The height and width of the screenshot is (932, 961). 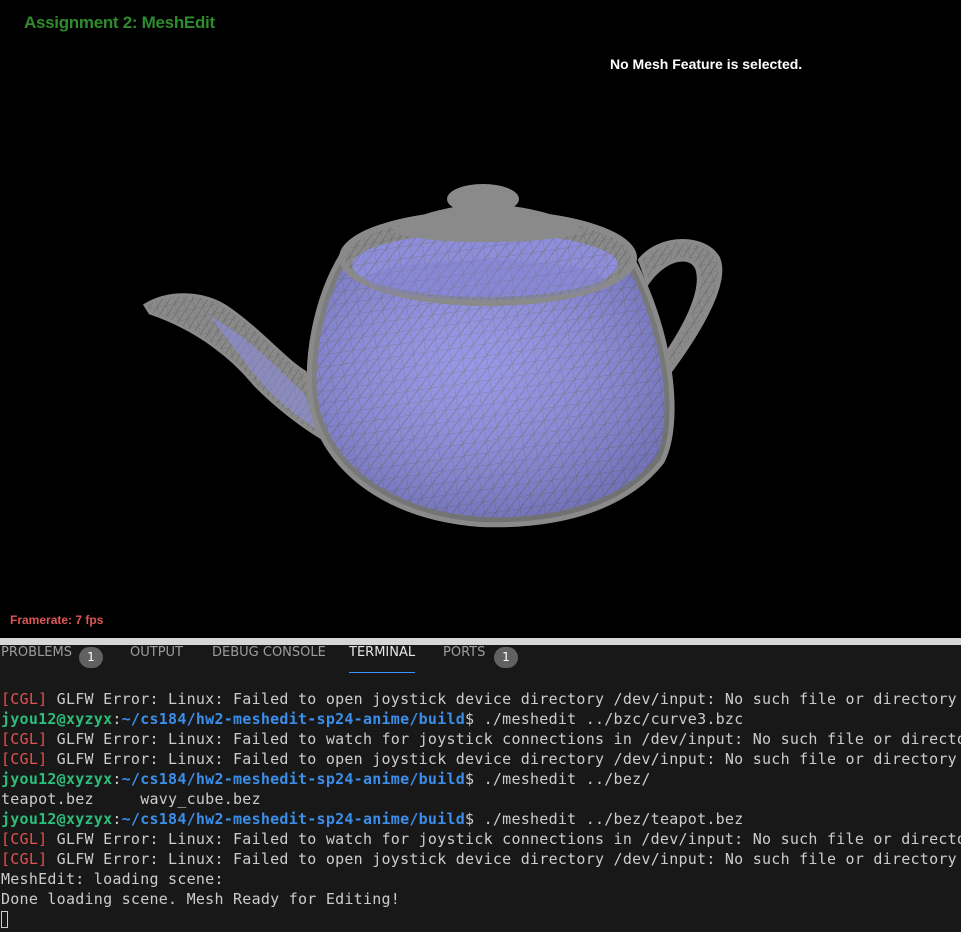 I want to click on teapot-spout, so click(x=235, y=368).